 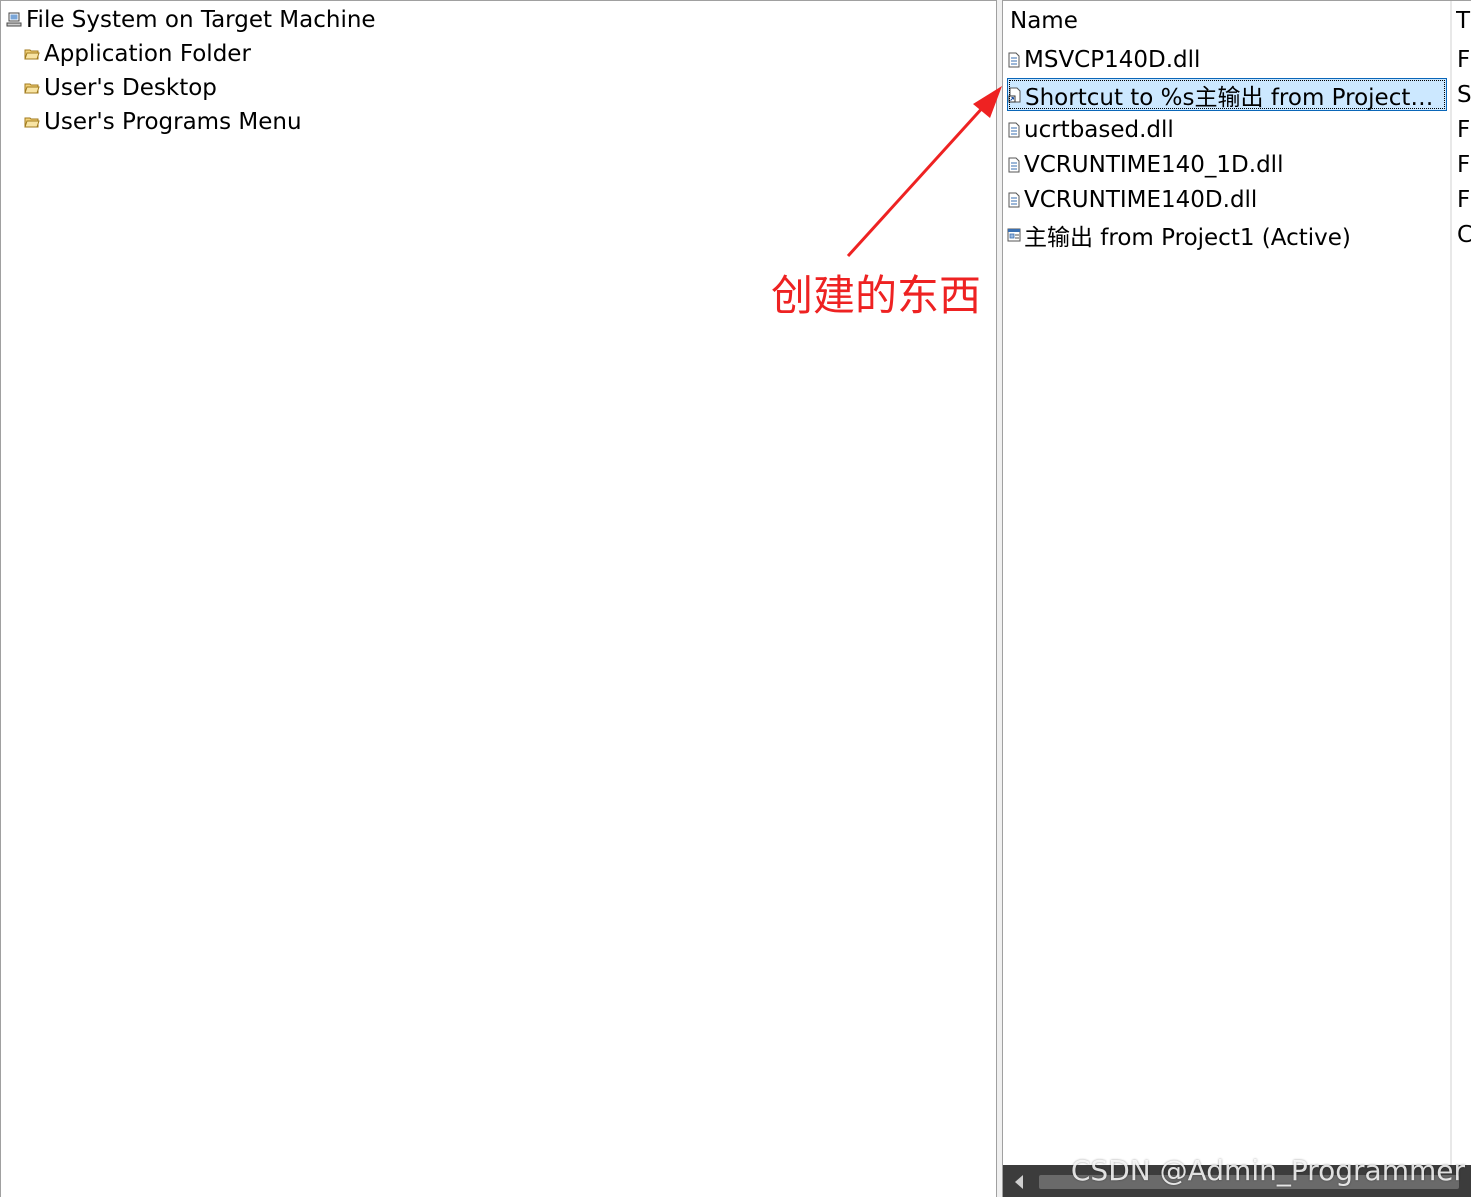 I want to click on tree-item-application-folder: Application Folder, so click(x=137, y=54).